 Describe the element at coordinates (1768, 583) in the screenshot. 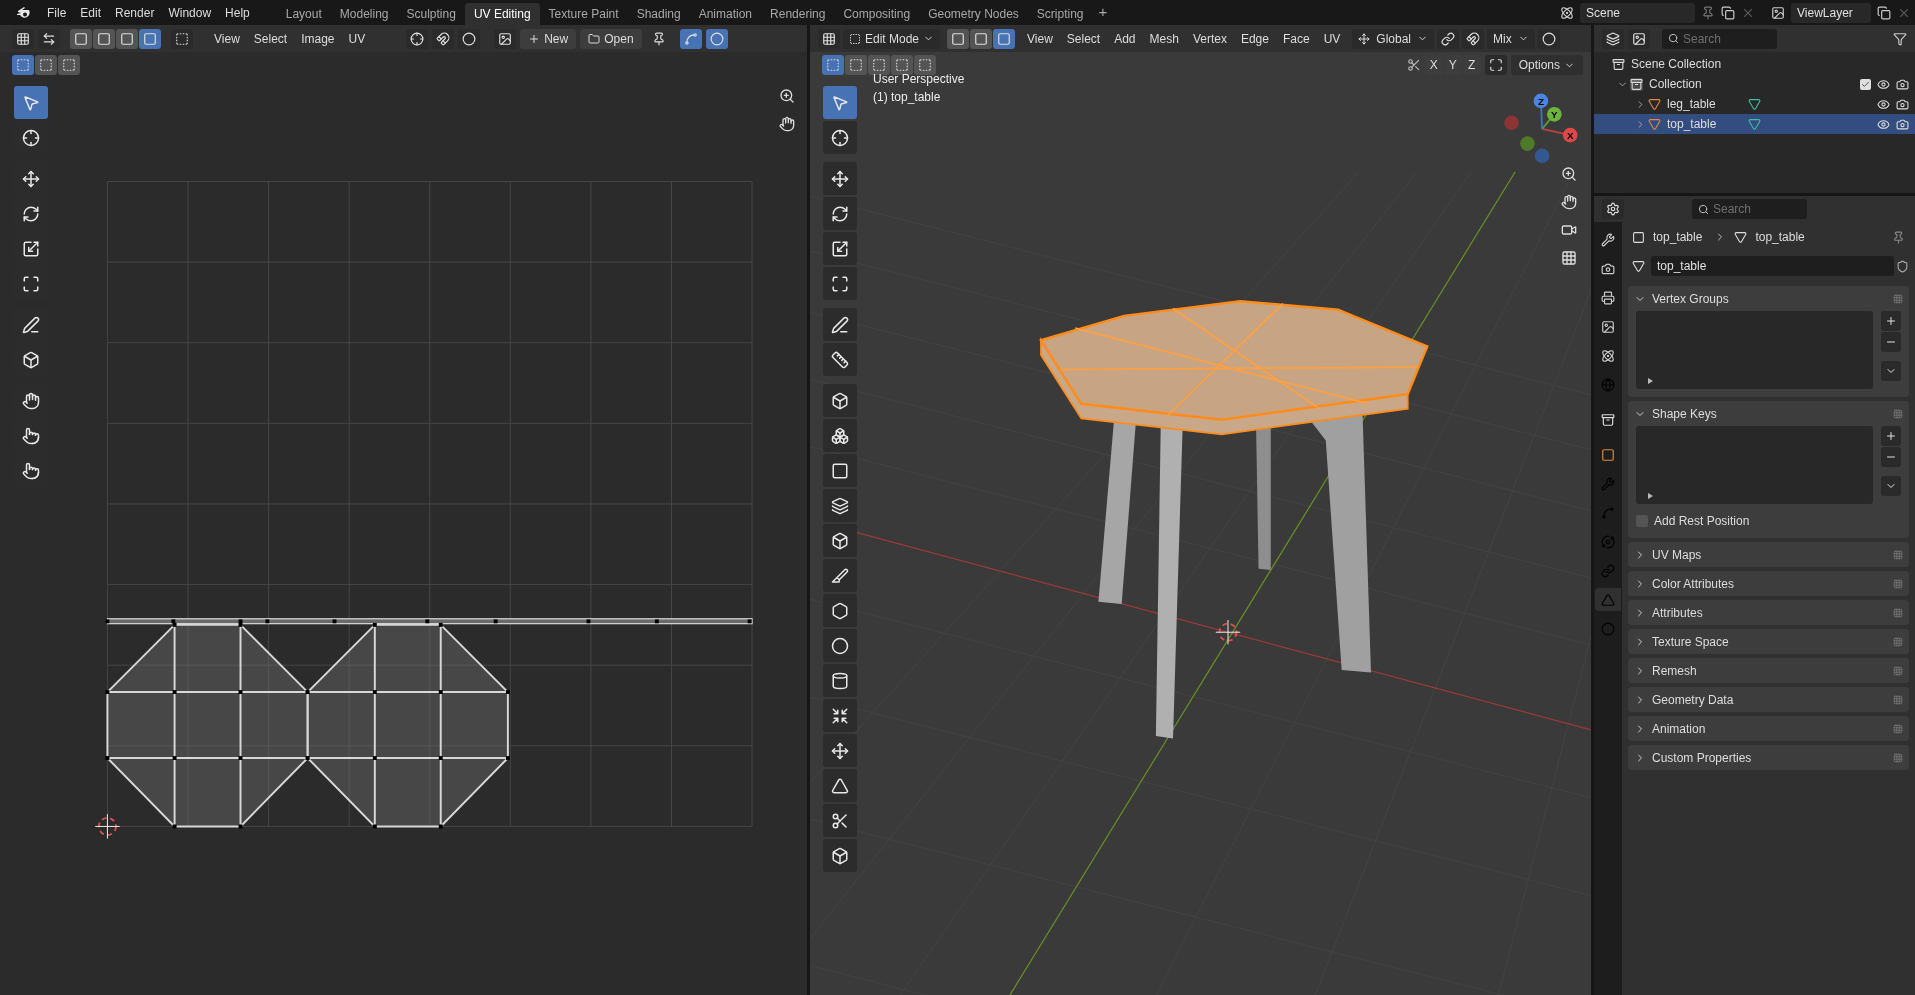

I see `panel-header: Color Attributes` at that location.